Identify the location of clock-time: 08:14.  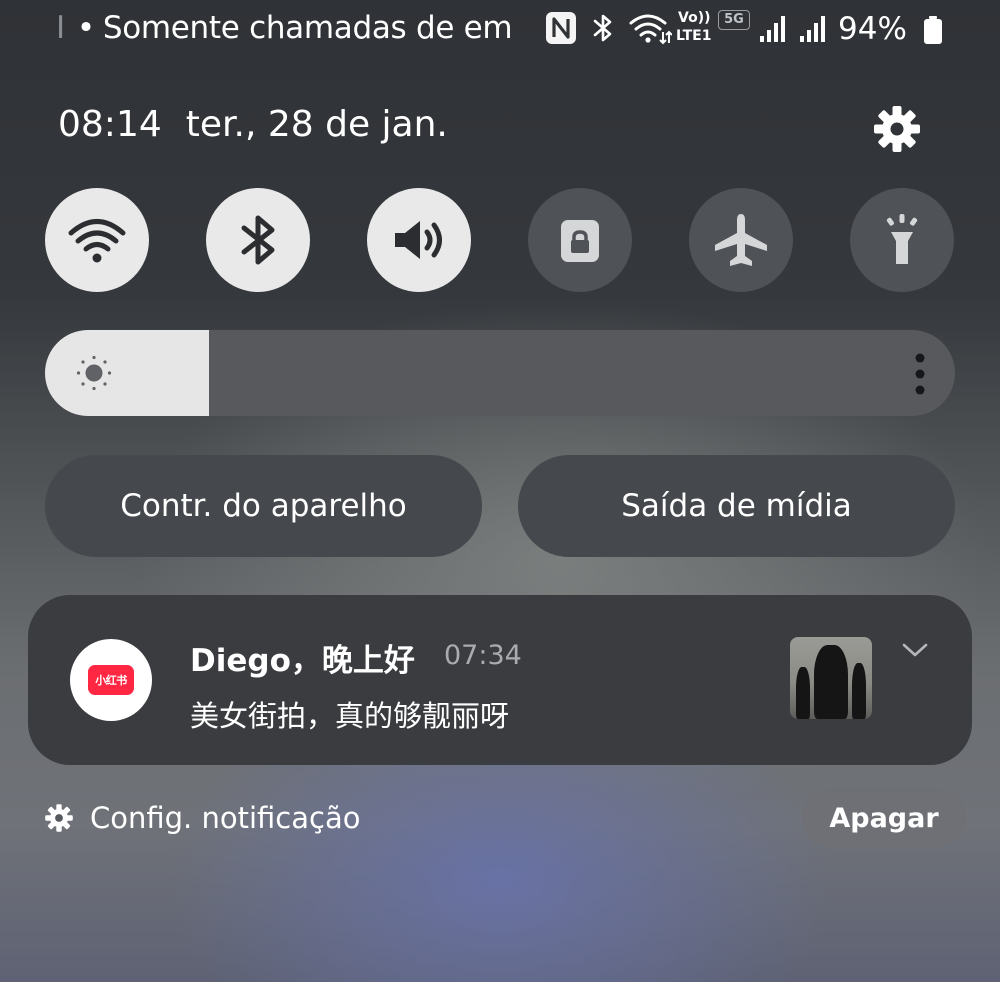
(110, 124).